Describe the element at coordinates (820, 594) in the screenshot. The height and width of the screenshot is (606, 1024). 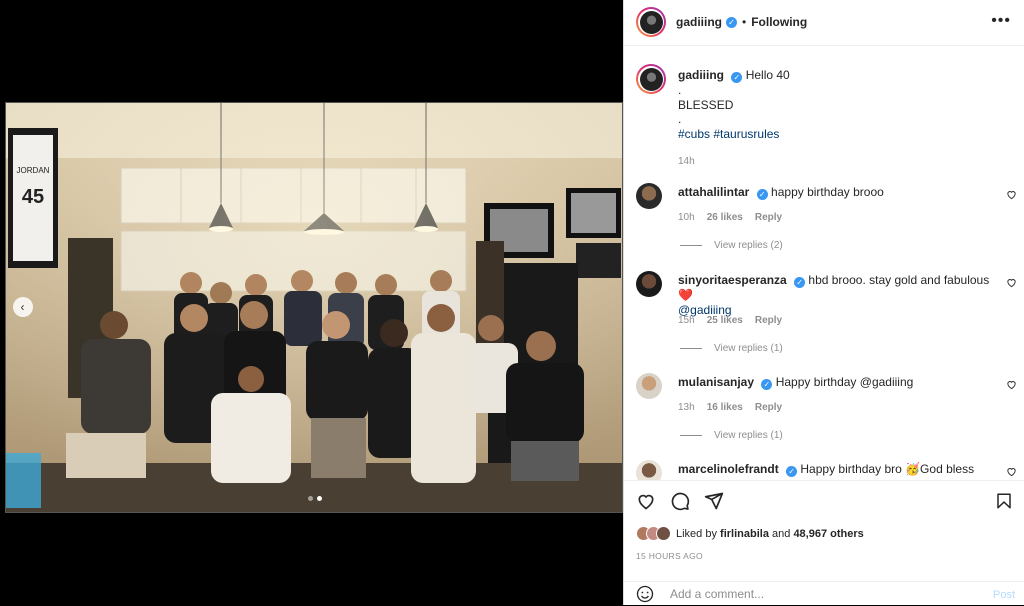
I see `comment-input` at that location.